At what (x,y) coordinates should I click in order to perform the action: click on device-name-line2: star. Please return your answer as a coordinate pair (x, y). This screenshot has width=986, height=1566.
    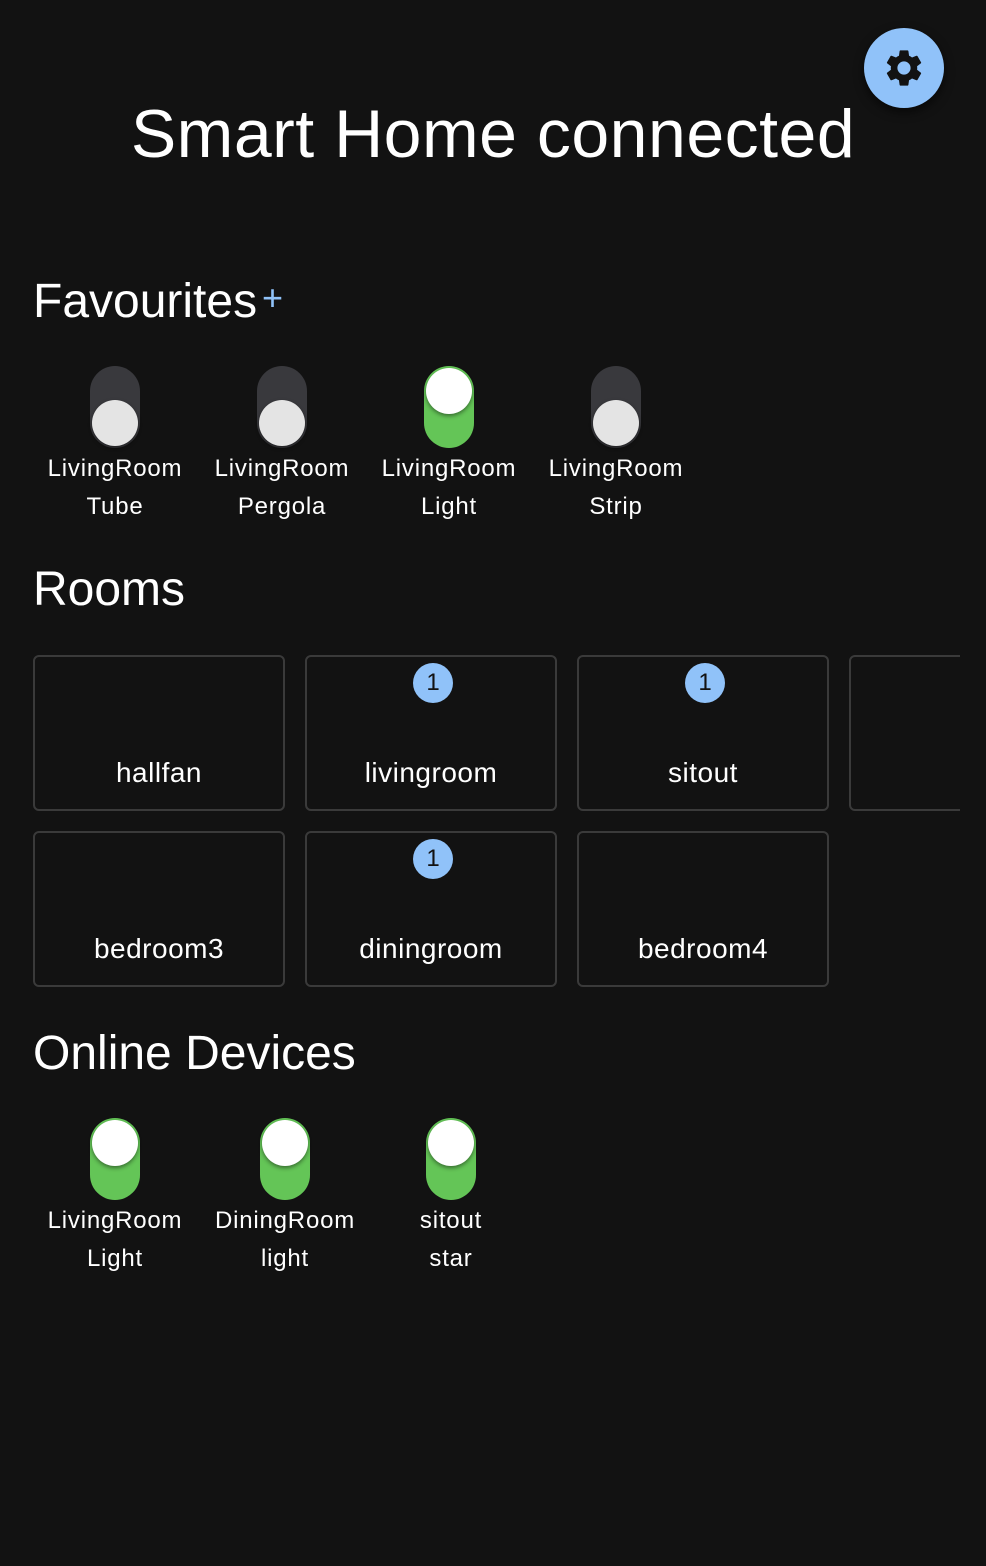
    Looking at the image, I should click on (451, 1258).